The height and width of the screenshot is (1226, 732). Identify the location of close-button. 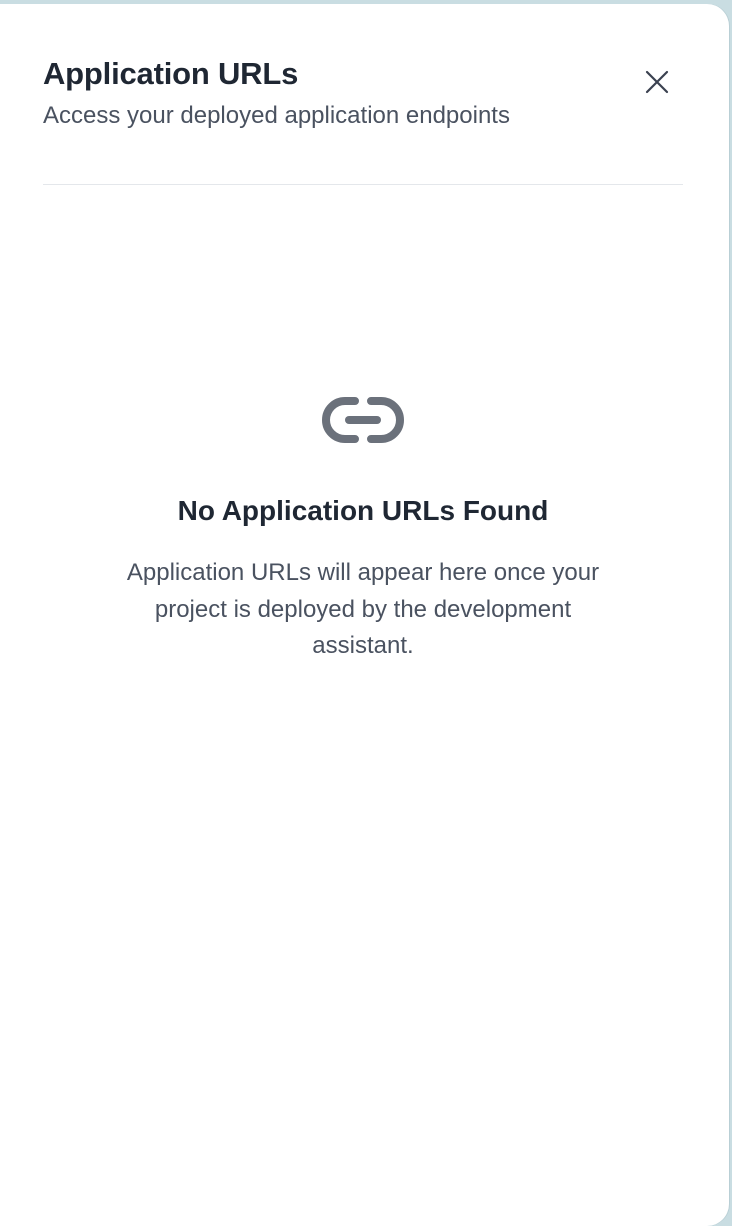
(657, 82).